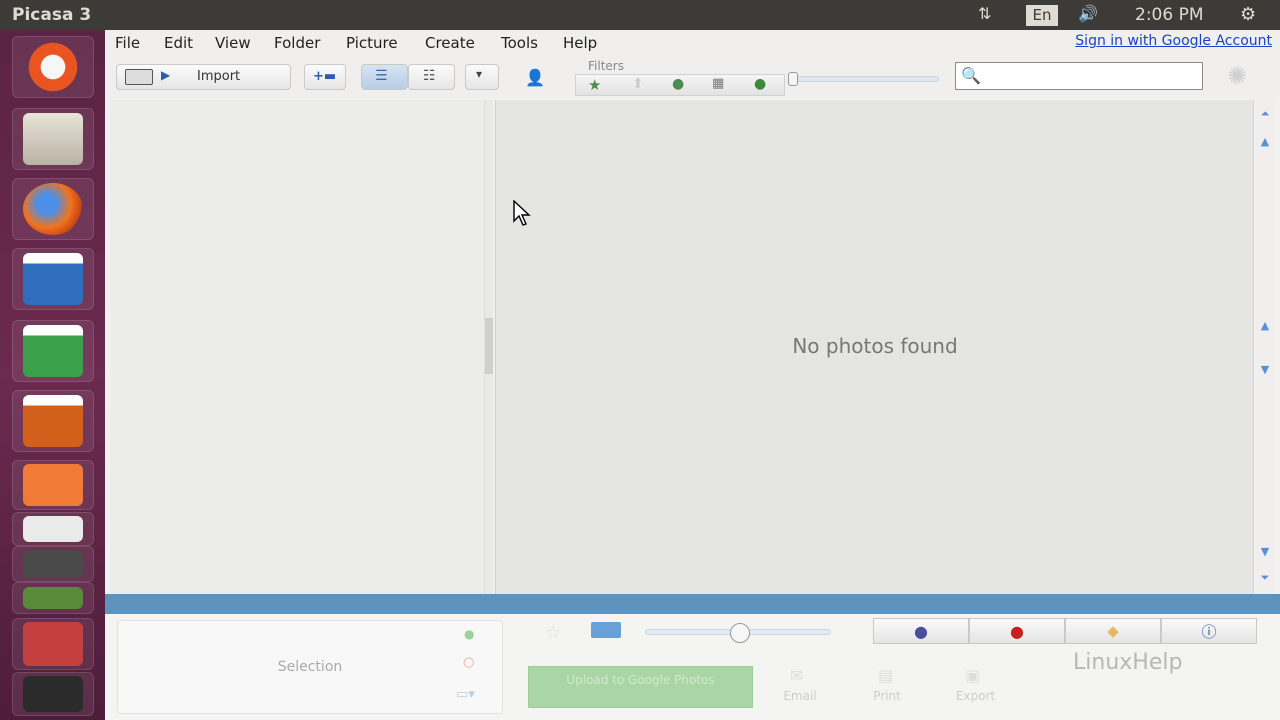 The width and height of the screenshot is (1280, 720). I want to click on geotag-filter-icon: ●, so click(760, 84).